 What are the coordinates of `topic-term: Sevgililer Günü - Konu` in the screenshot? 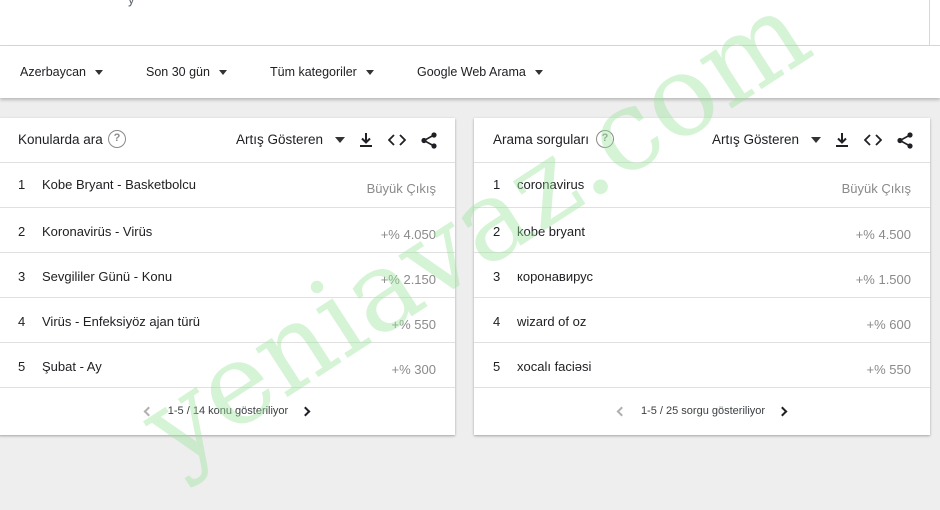 It's located at (107, 276).